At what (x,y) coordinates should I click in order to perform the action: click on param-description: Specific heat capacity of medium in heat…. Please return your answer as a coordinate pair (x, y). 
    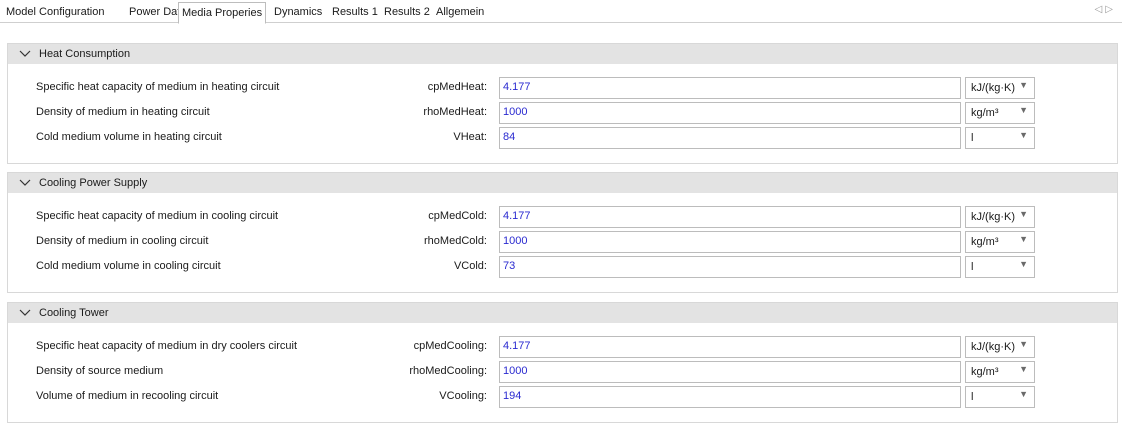
    Looking at the image, I should click on (158, 87).